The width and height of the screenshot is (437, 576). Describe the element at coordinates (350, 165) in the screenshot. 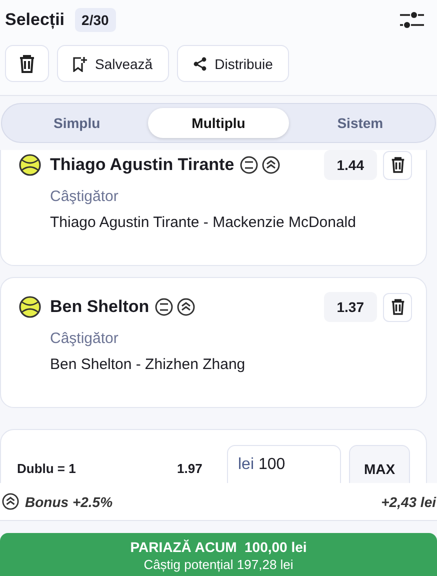

I see `odds-value: 1.44` at that location.